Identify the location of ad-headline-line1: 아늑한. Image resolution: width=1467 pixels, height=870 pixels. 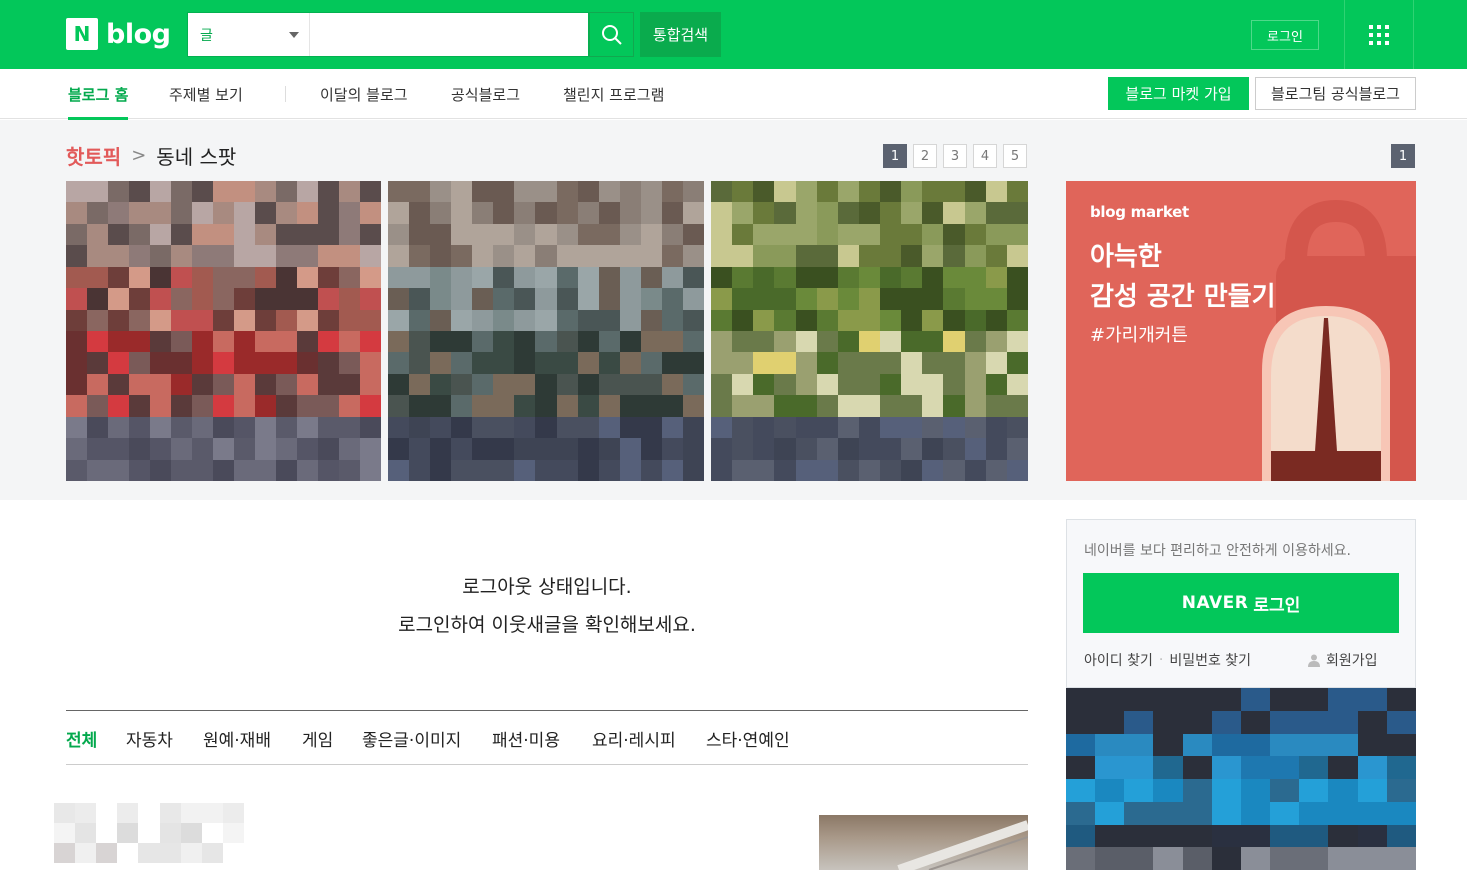
(1126, 257).